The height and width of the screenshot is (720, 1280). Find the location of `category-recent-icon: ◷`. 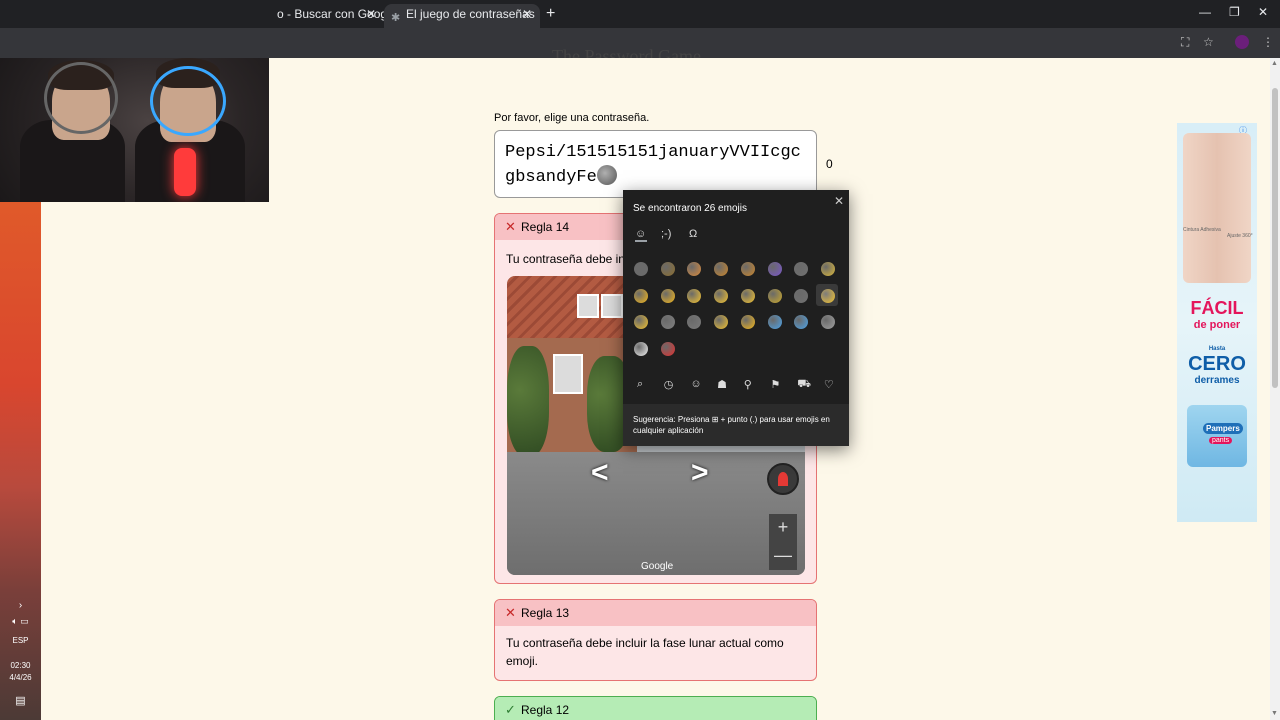

category-recent-icon: ◷ is located at coordinates (669, 384).